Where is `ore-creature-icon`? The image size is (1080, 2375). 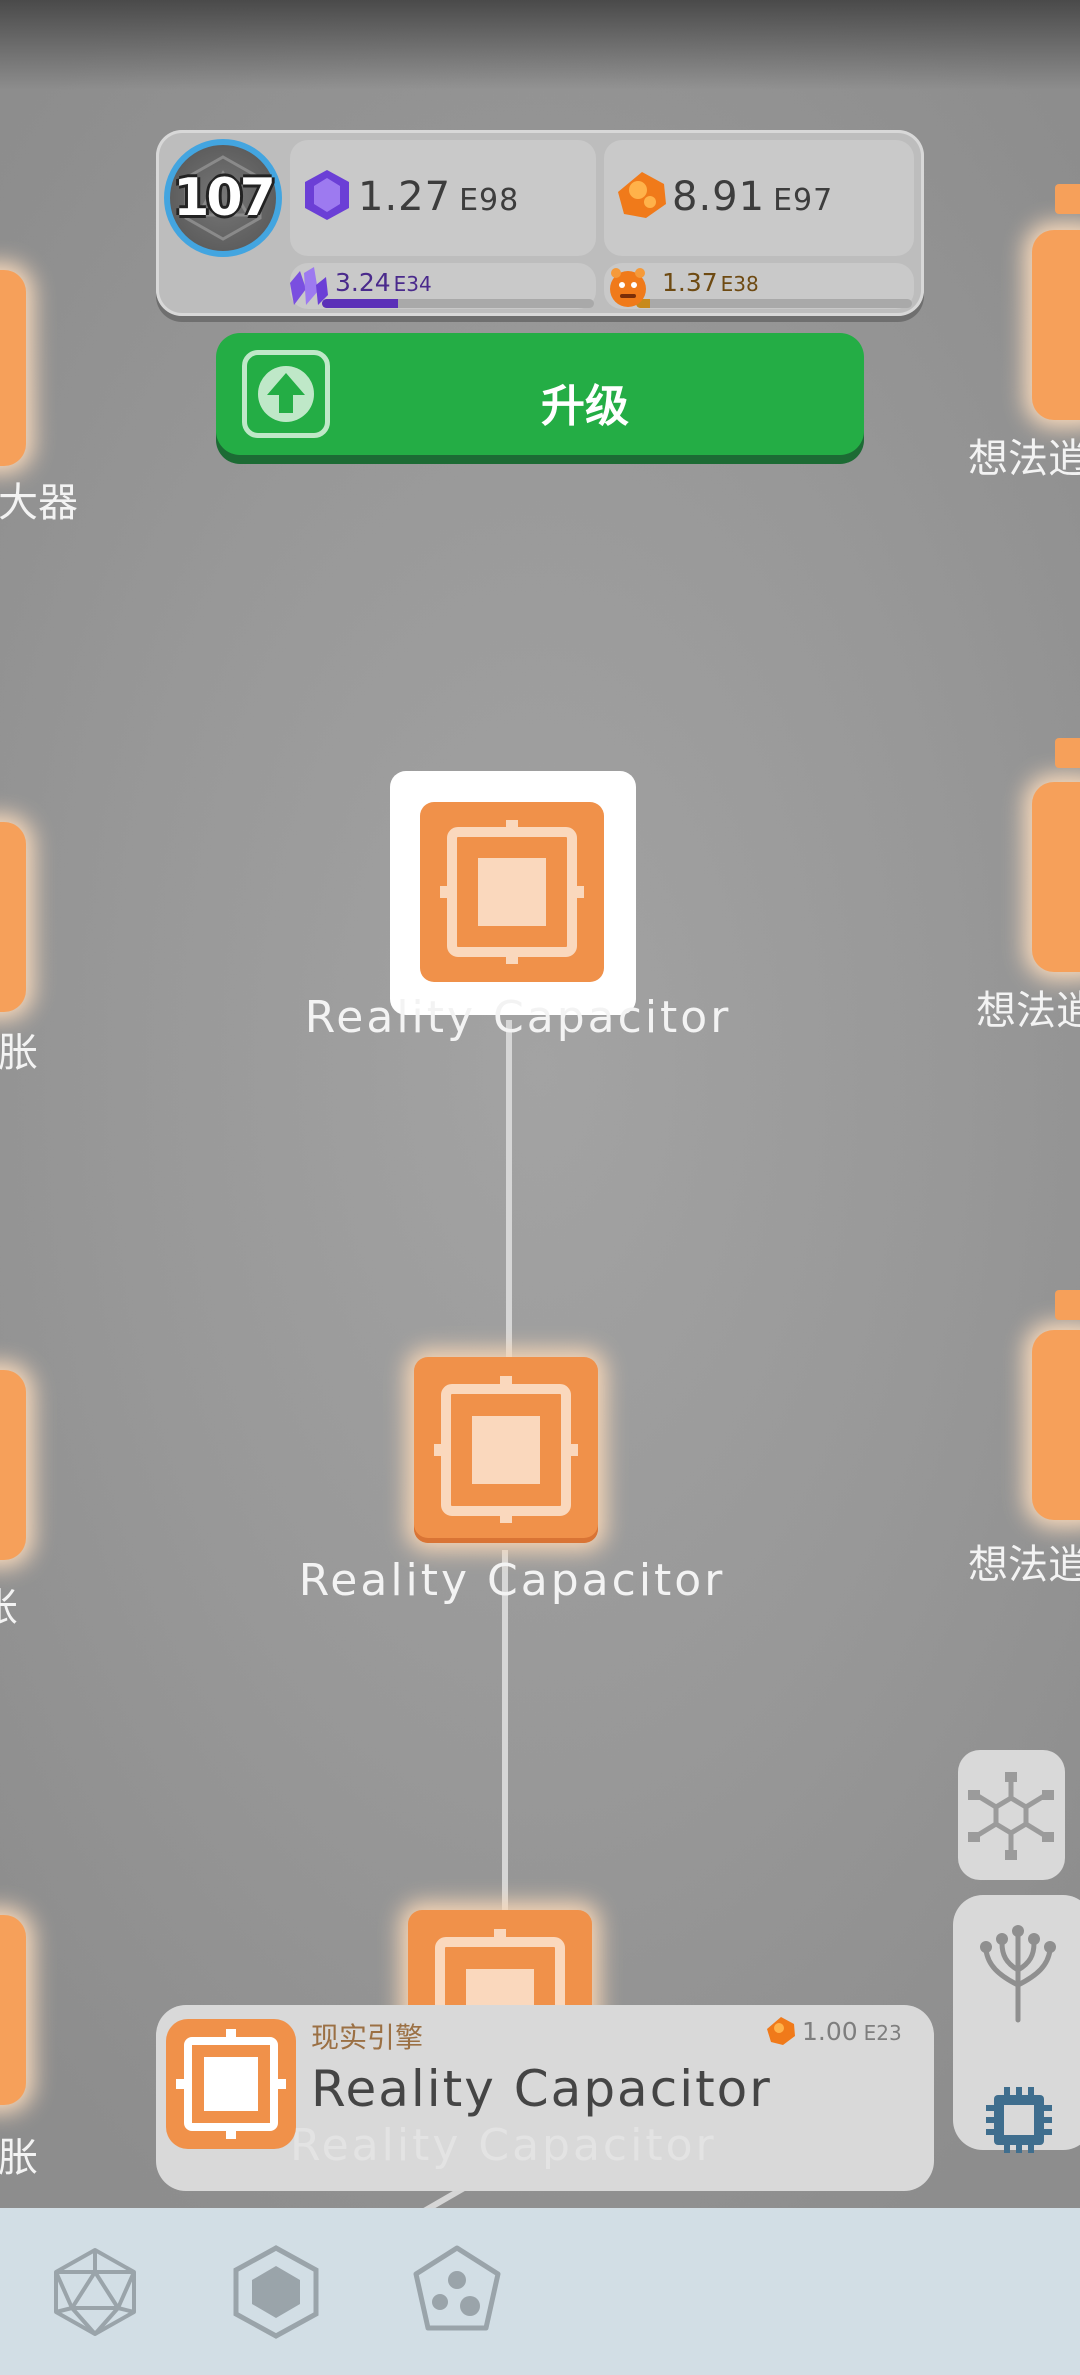 ore-creature-icon is located at coordinates (628, 288).